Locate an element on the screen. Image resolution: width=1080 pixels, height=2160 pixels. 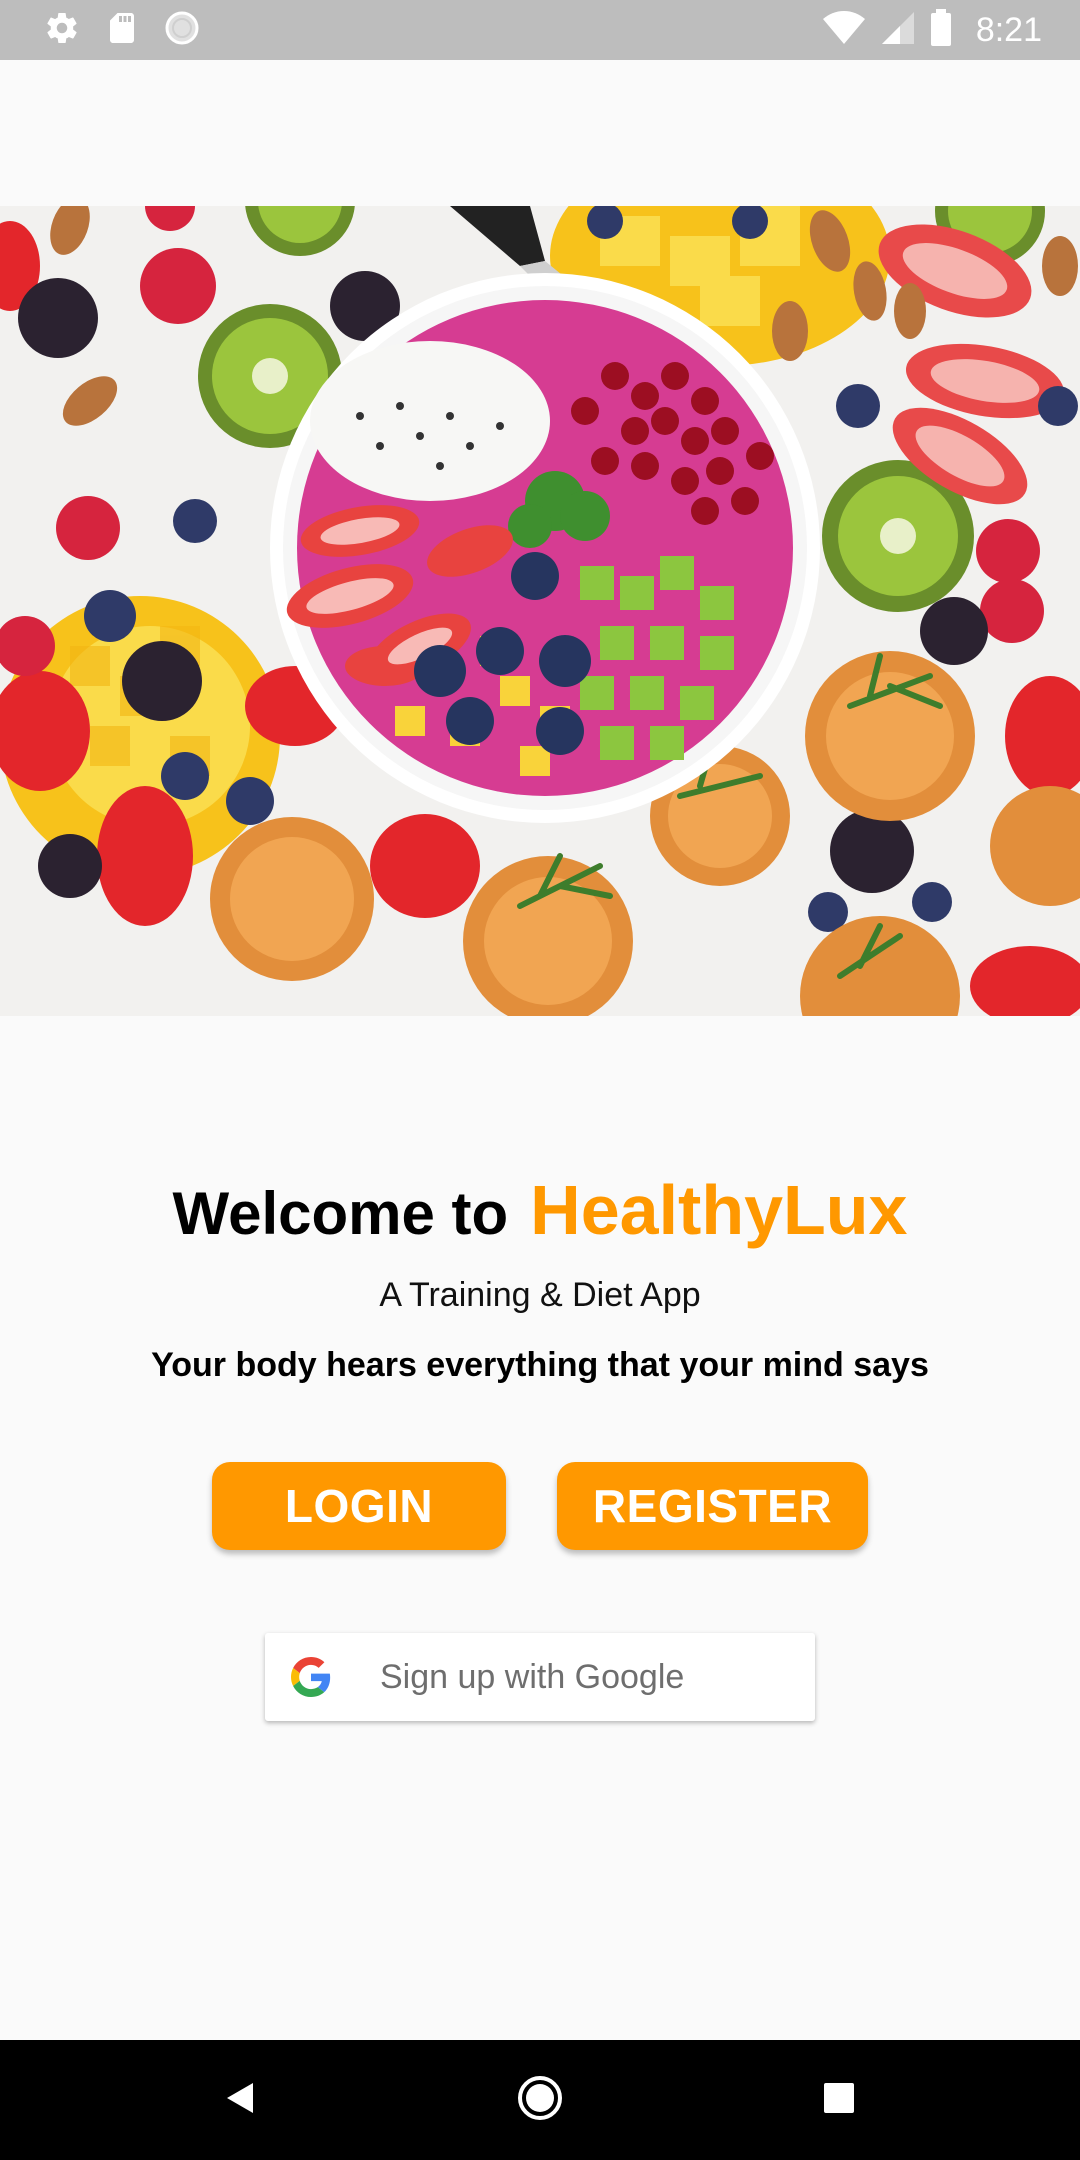
wifi-icon is located at coordinates (844, 30).